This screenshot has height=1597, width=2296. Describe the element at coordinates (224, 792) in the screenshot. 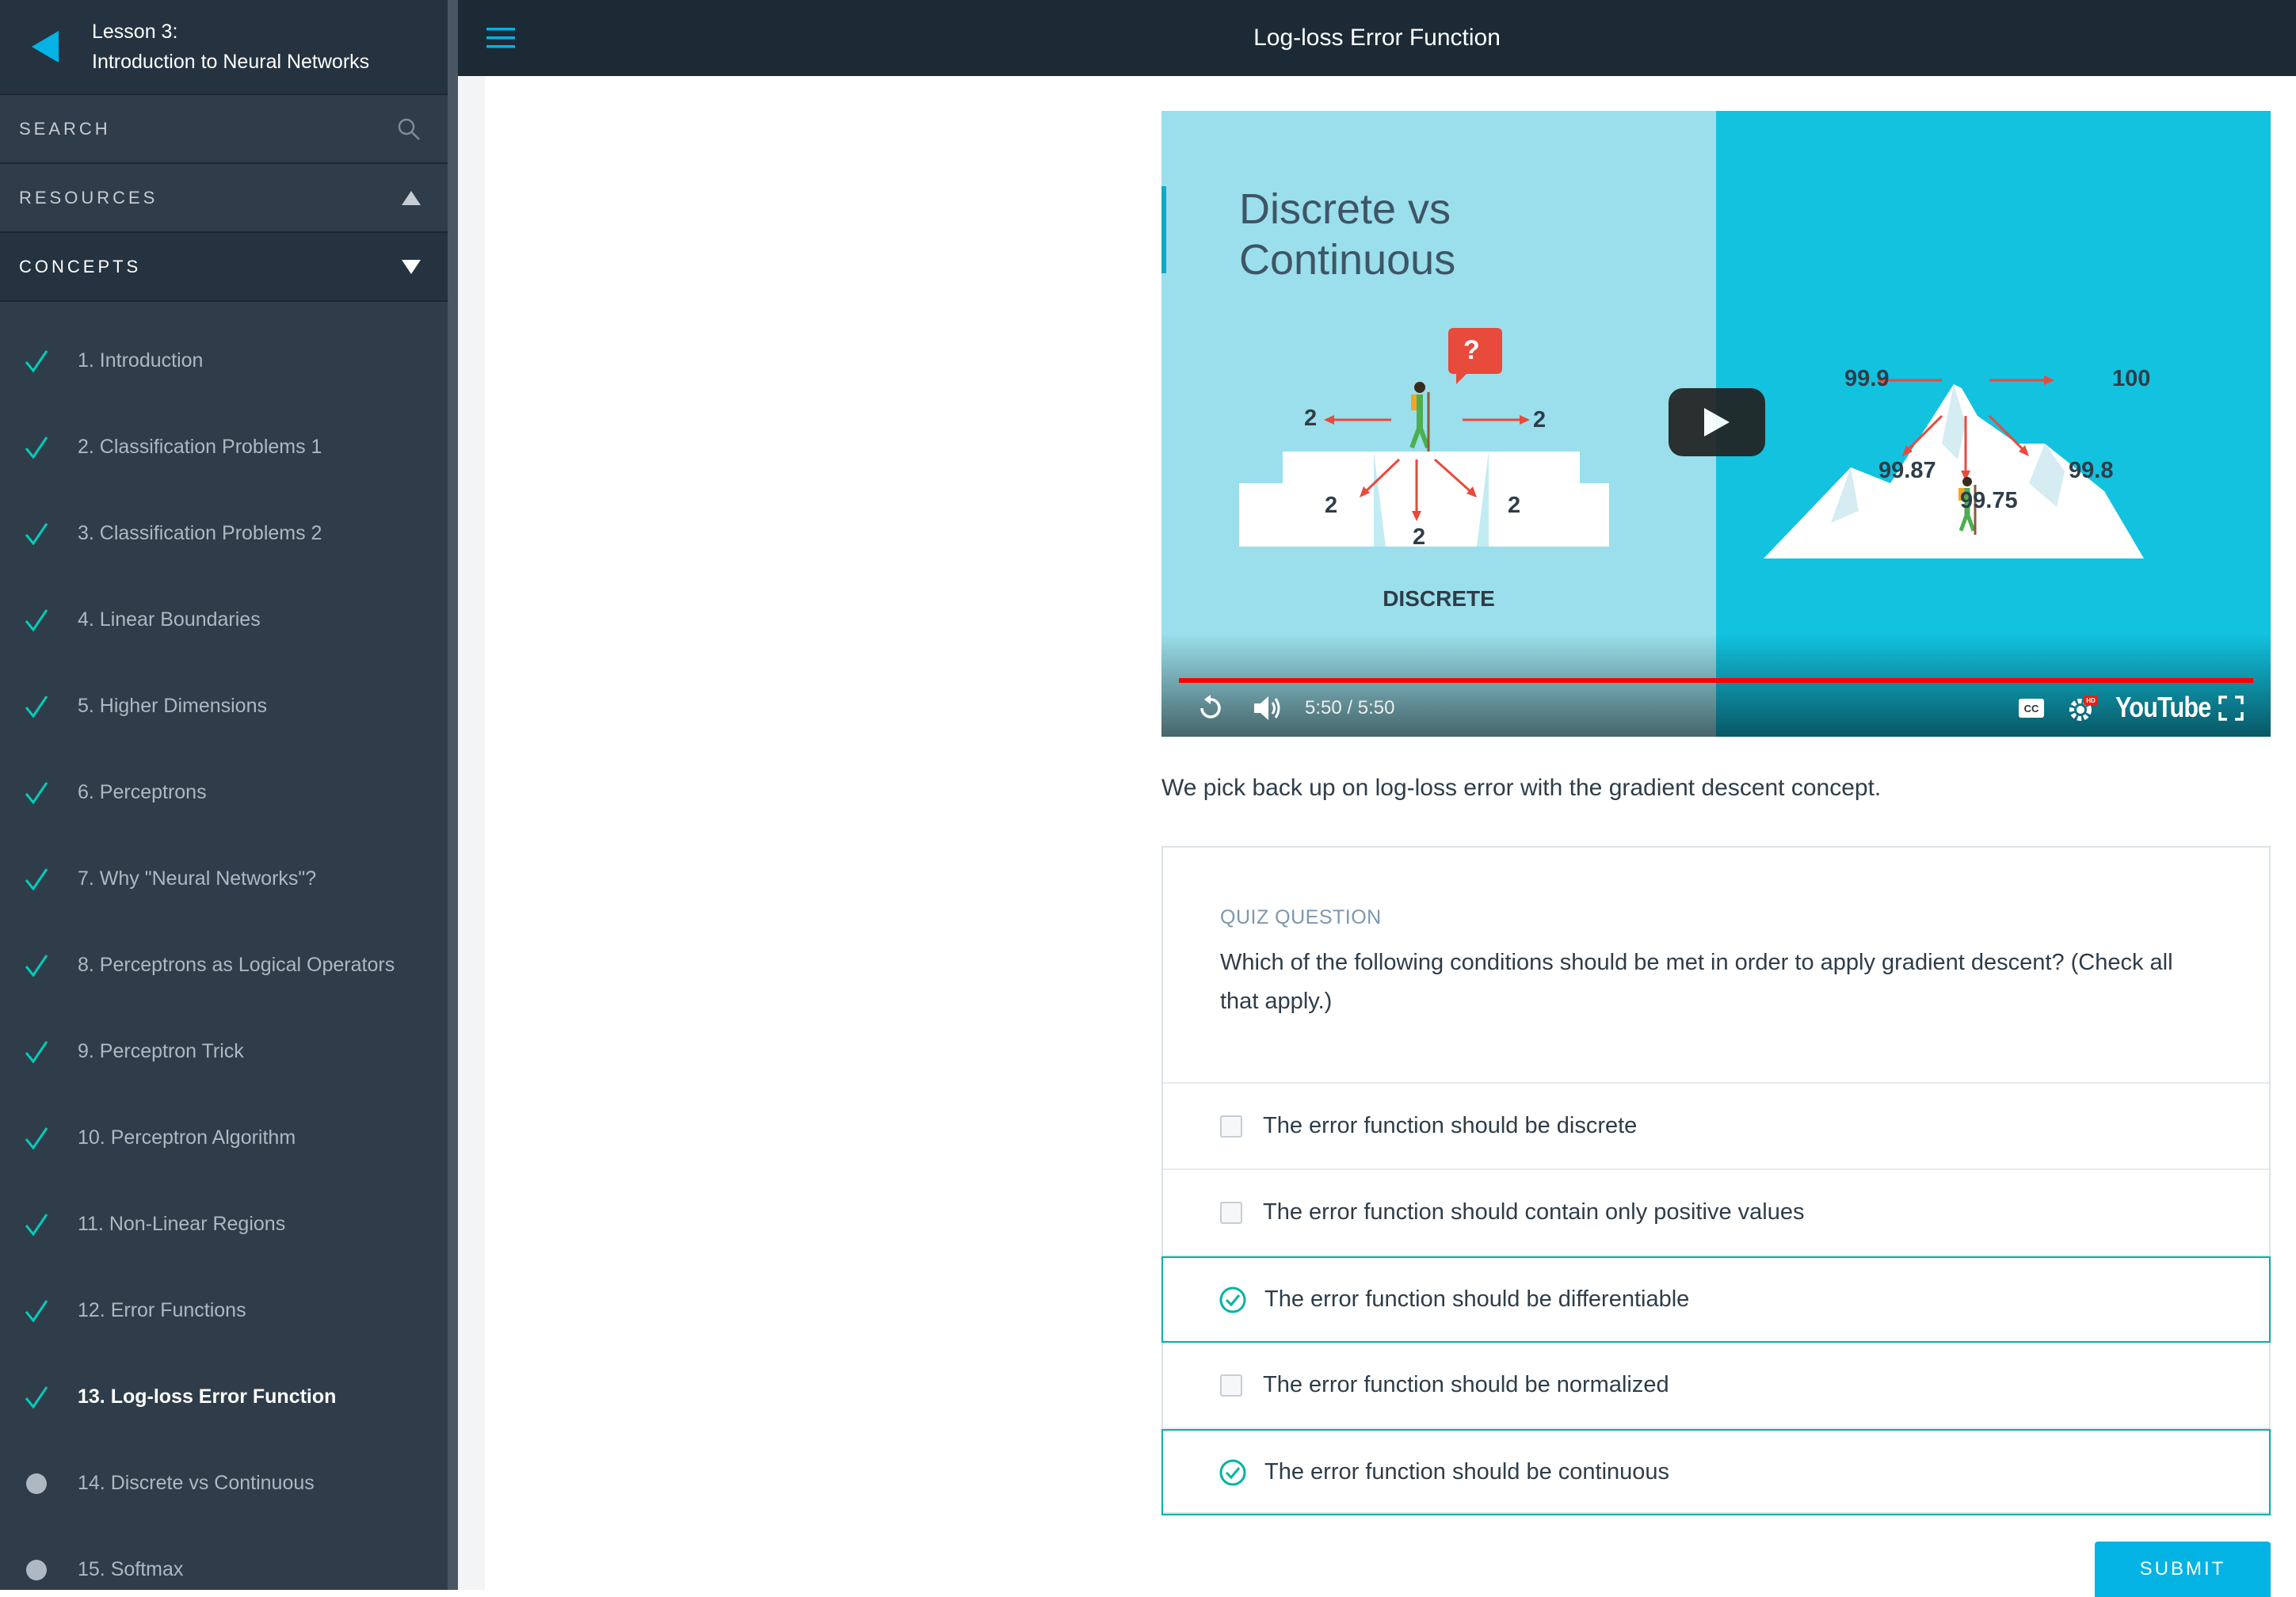

I see `sidebar-concept-item: 6. Perceptrons` at that location.